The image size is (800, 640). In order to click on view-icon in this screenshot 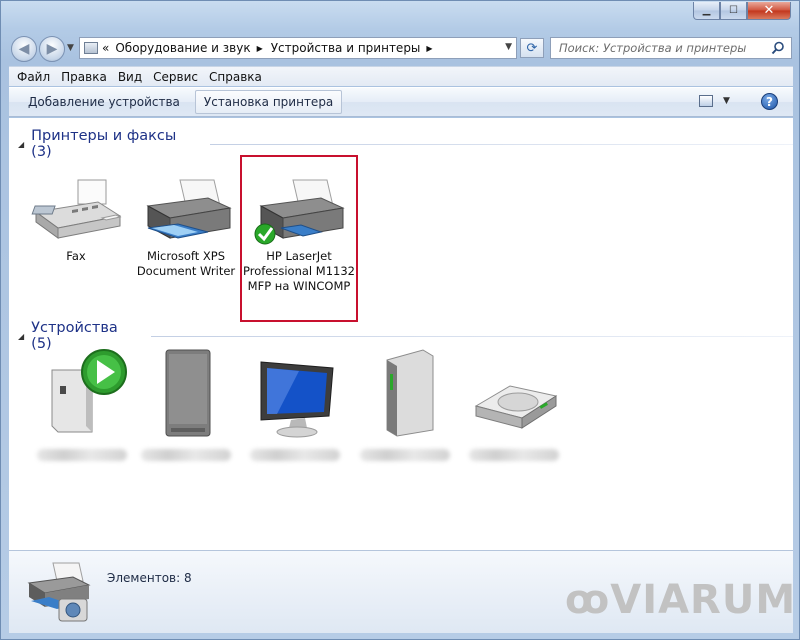, I will do `click(706, 101)`.